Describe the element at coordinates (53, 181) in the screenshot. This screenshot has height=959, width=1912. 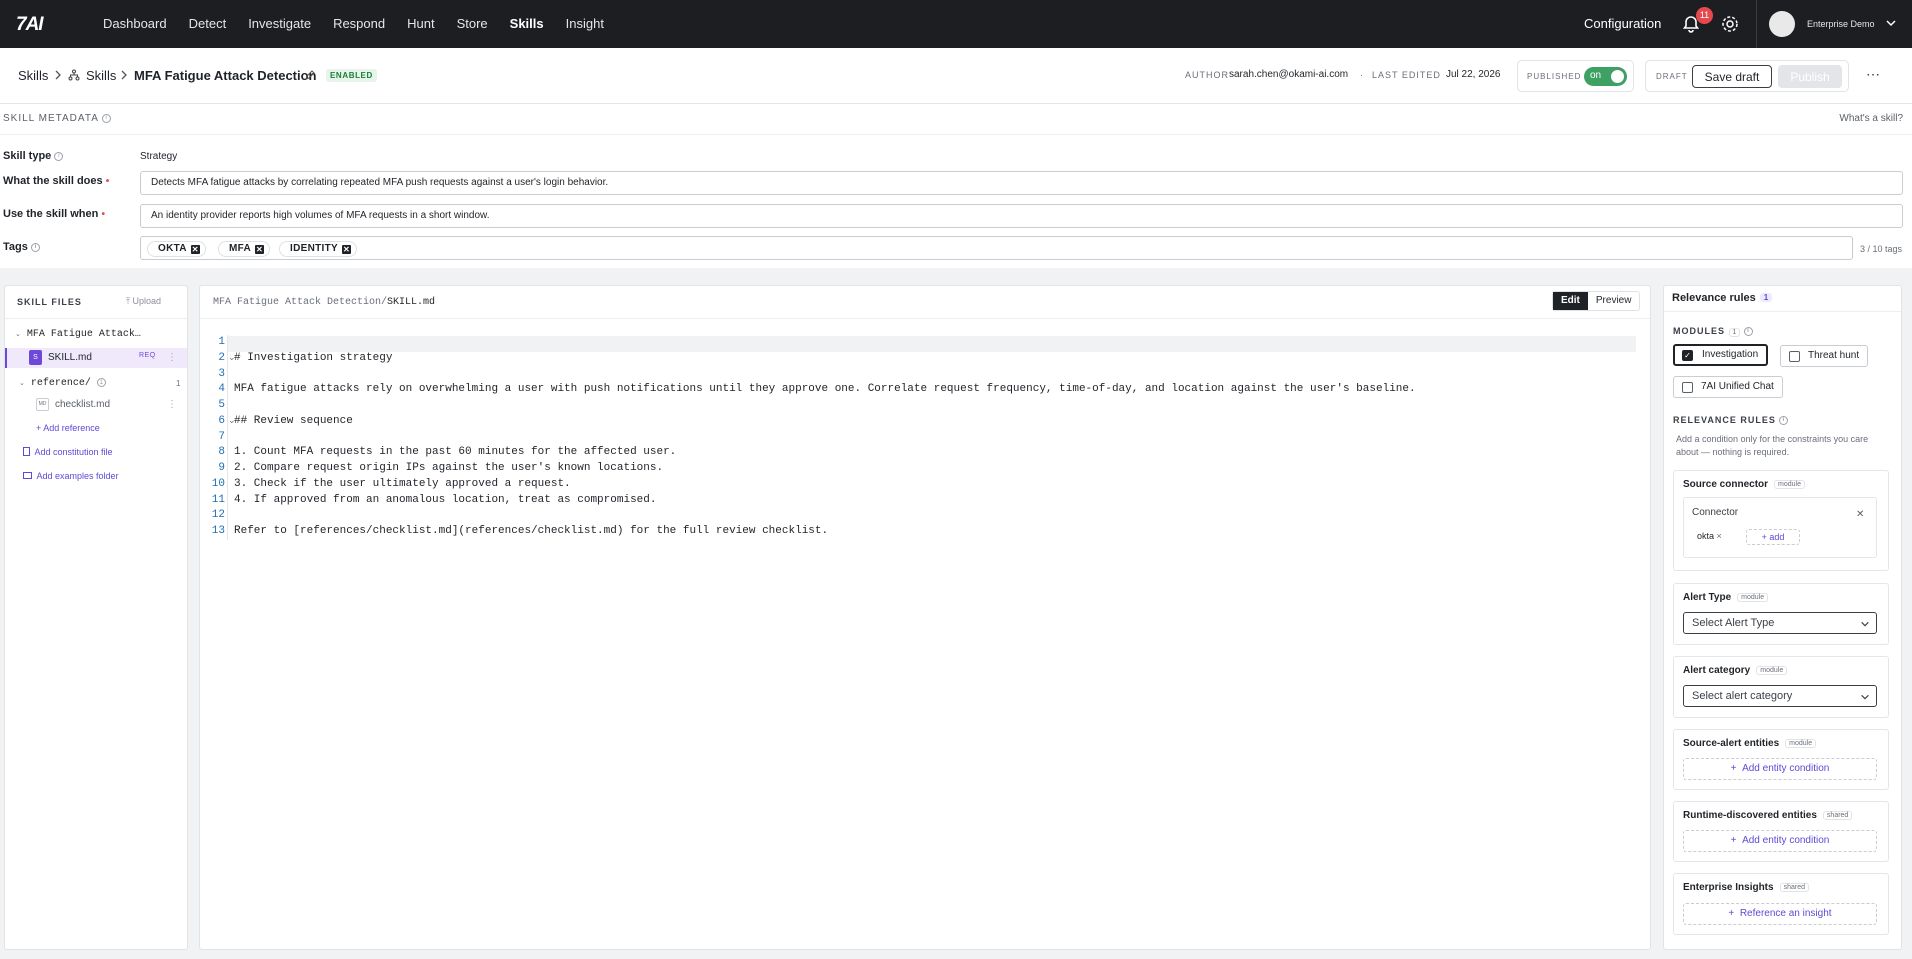
I see `does-label-text: What the skill does` at that location.